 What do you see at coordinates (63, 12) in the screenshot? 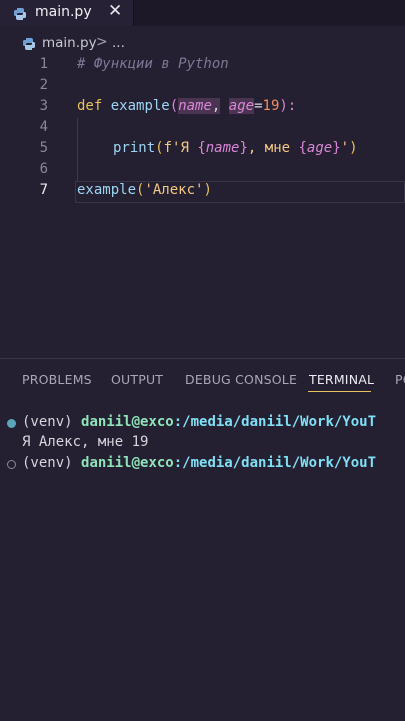
I see `tab-label: main.py` at bounding box center [63, 12].